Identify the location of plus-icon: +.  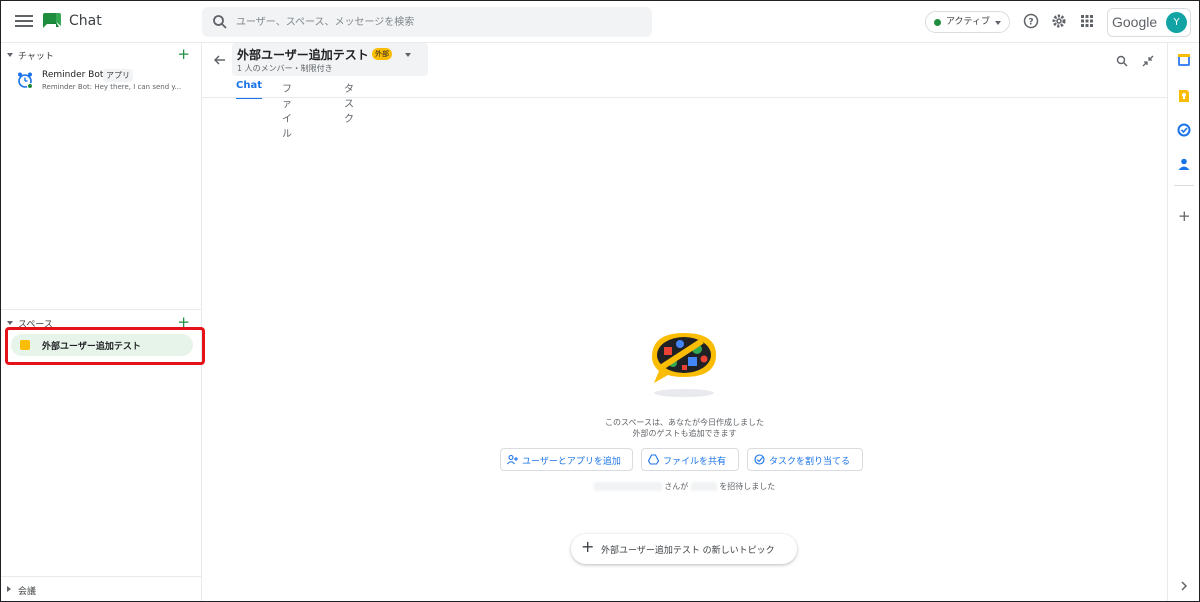
(588, 546).